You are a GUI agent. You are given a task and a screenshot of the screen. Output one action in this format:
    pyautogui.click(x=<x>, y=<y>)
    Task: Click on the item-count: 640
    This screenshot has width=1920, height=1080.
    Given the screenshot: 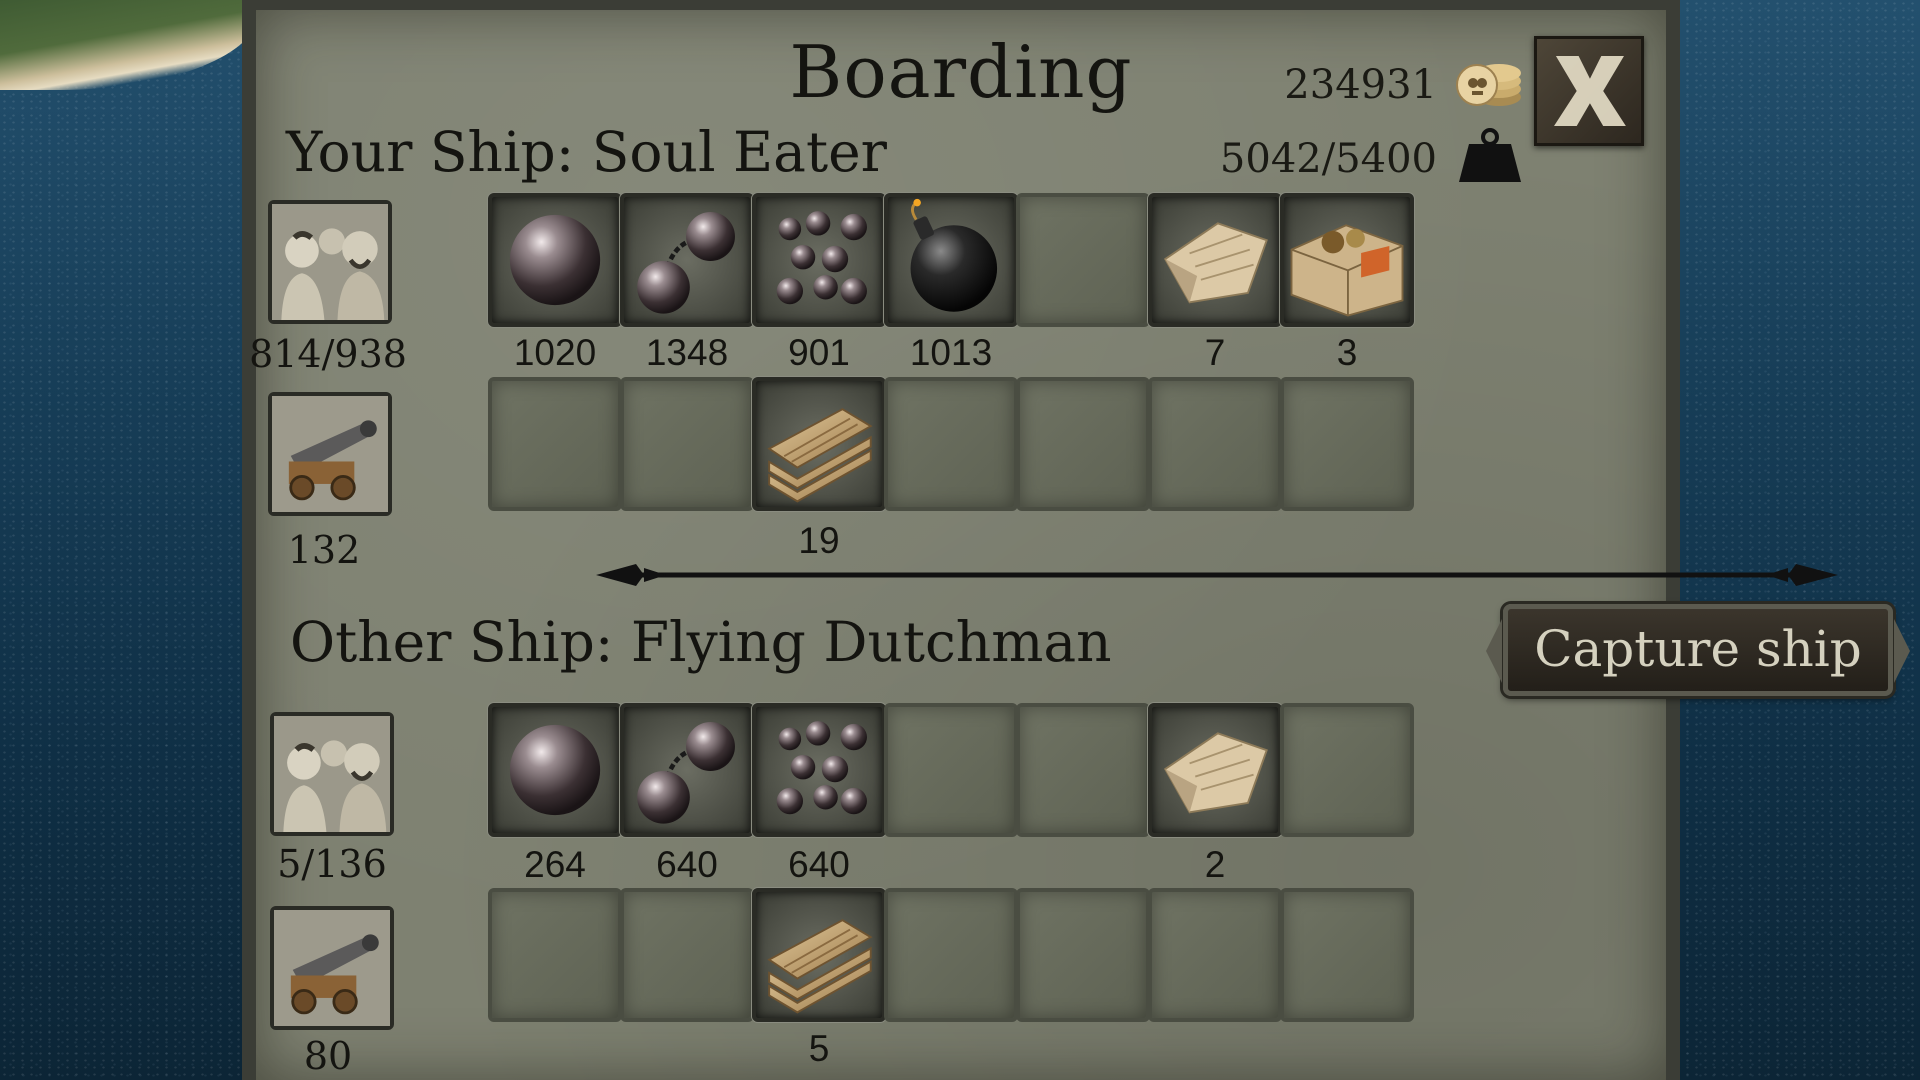 What is the action you would take?
    pyautogui.click(x=819, y=864)
    